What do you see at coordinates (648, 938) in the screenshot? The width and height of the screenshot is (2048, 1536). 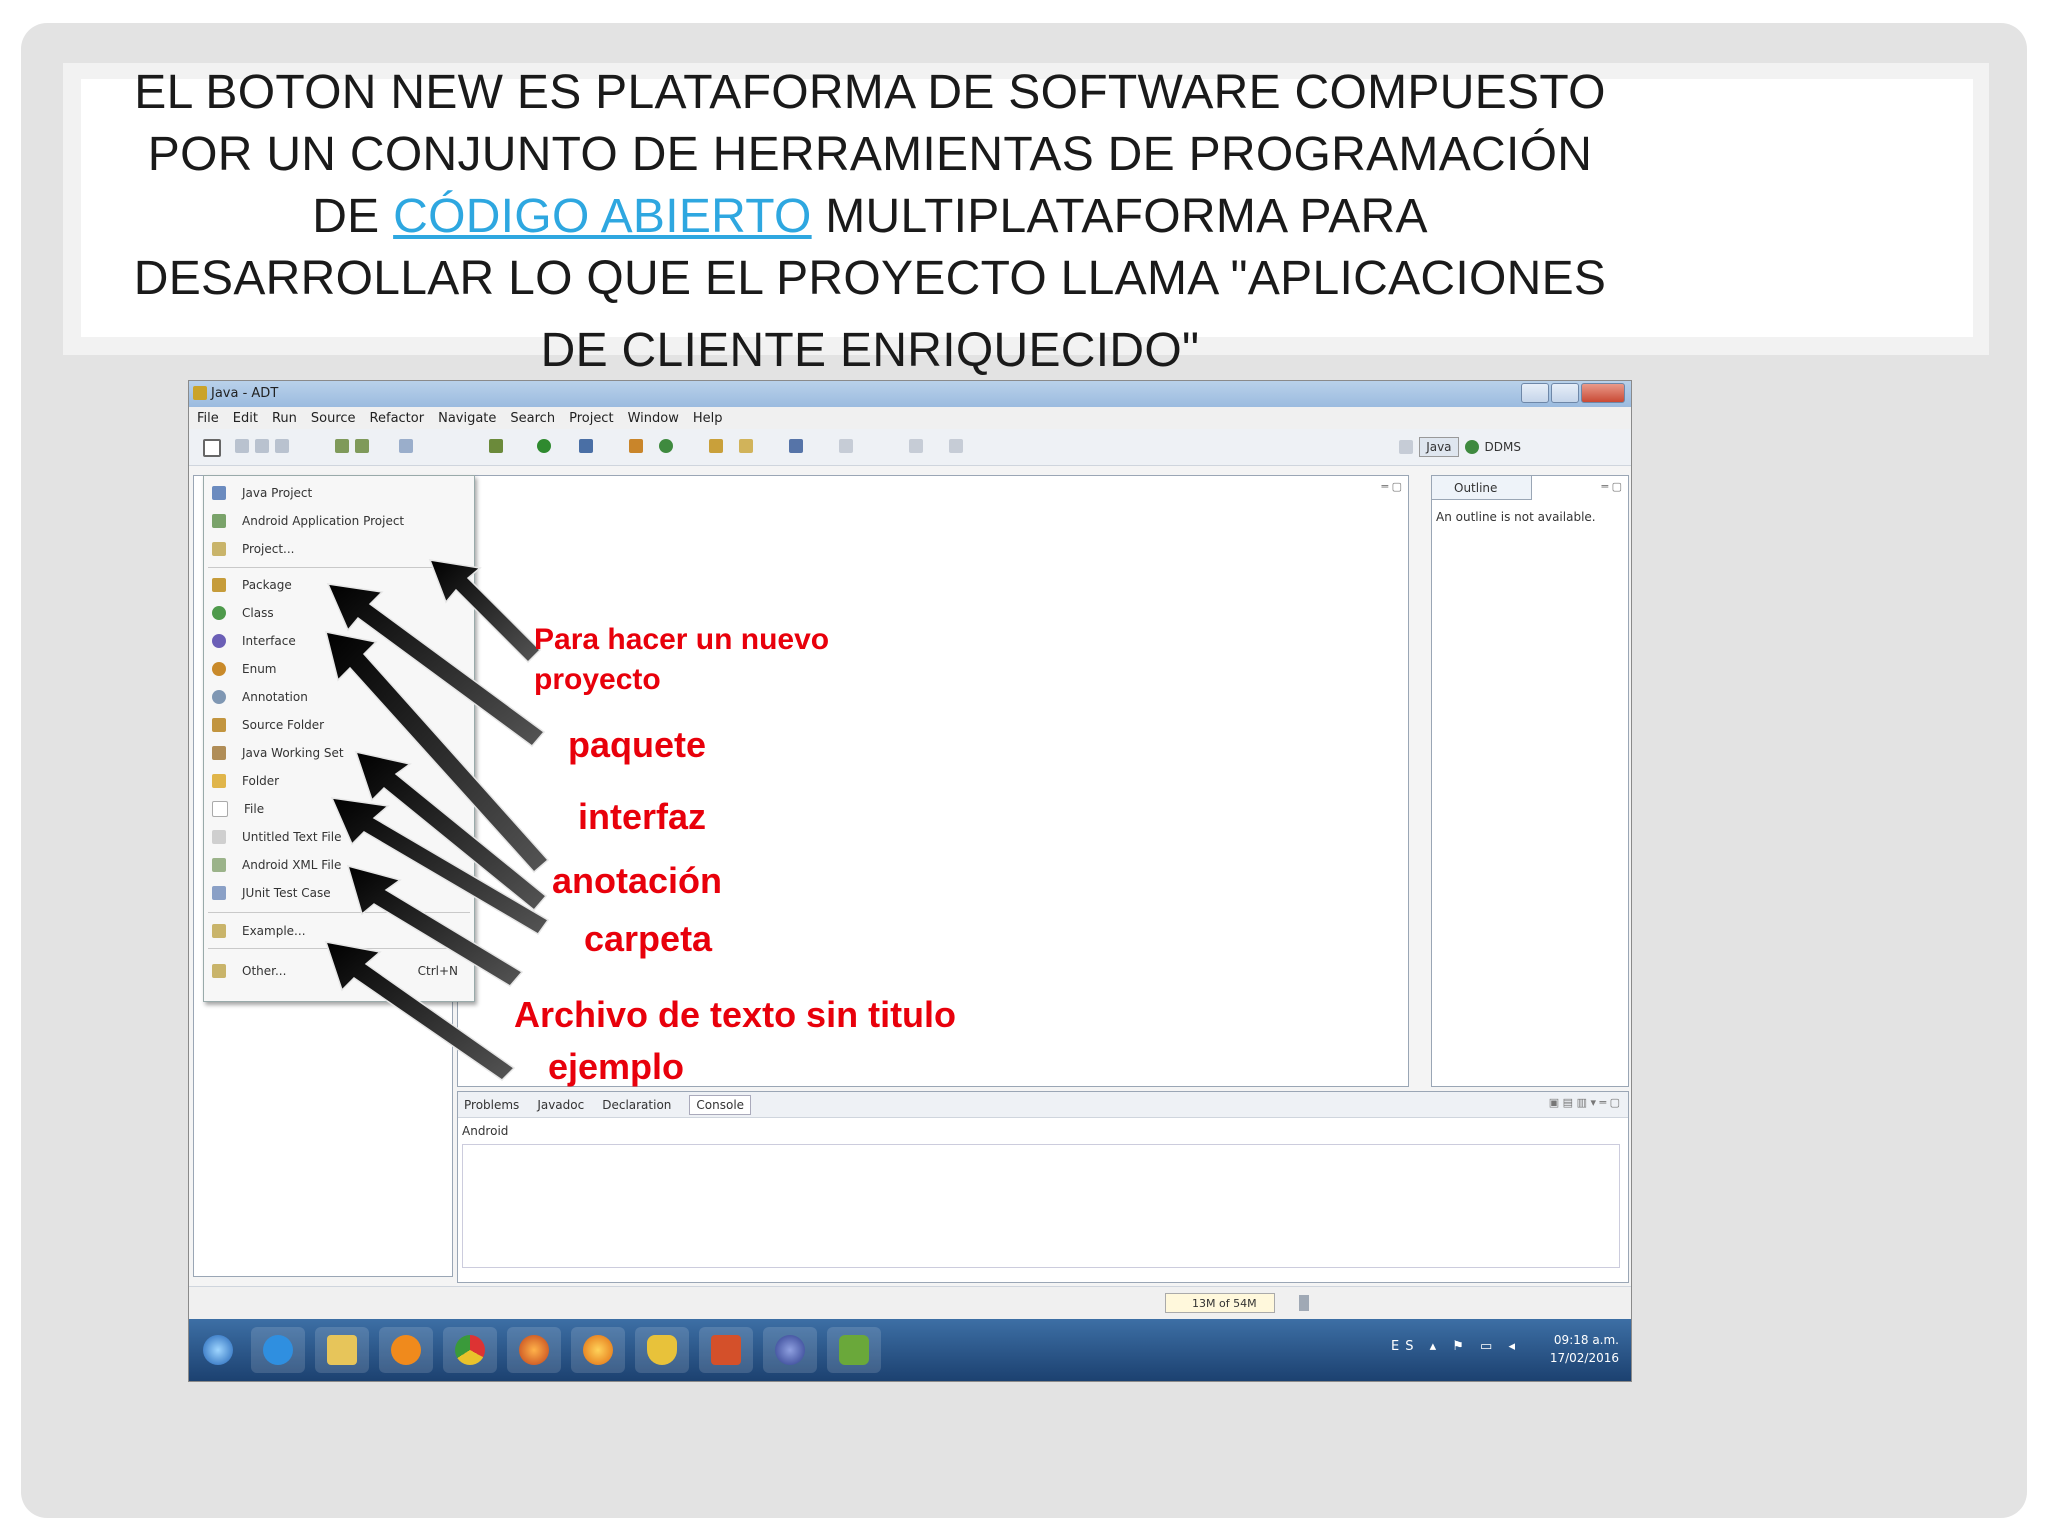 I see `label-carpeta: carpeta` at bounding box center [648, 938].